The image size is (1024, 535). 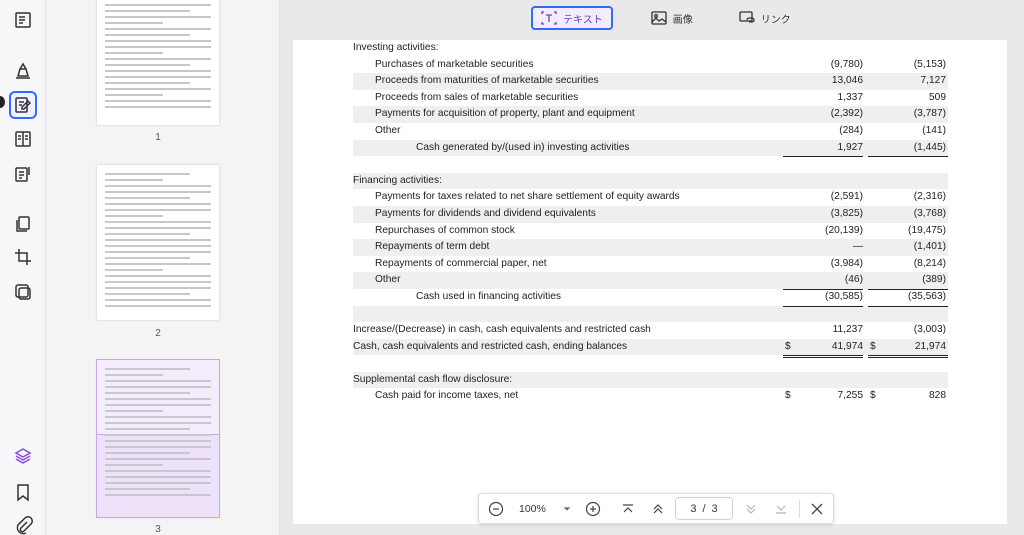 I want to click on last-page-icon, so click(x=781, y=509).